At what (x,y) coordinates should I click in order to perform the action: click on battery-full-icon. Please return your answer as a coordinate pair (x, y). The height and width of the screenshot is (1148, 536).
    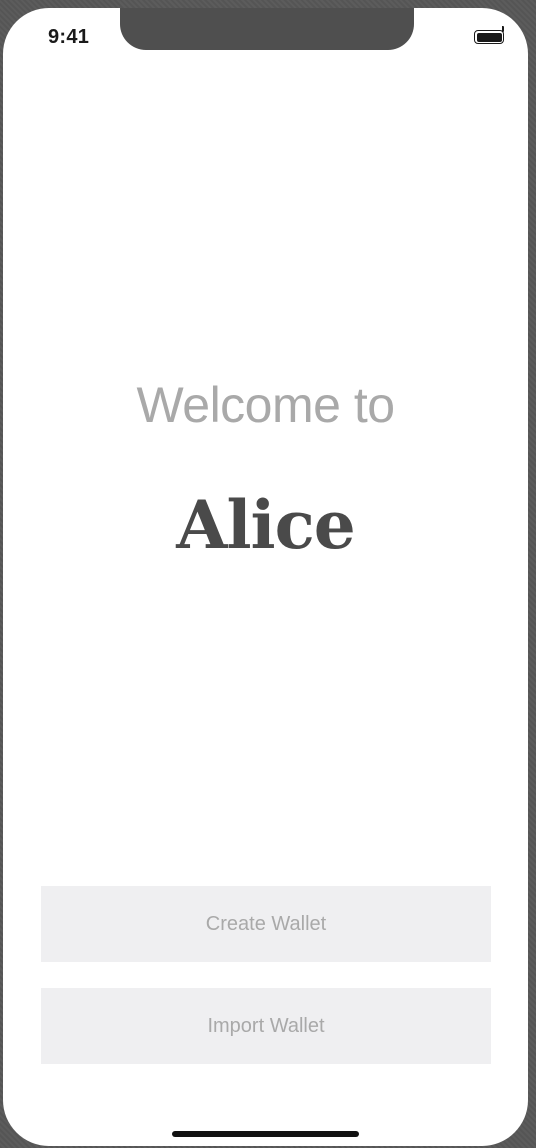
    Looking at the image, I should click on (489, 37).